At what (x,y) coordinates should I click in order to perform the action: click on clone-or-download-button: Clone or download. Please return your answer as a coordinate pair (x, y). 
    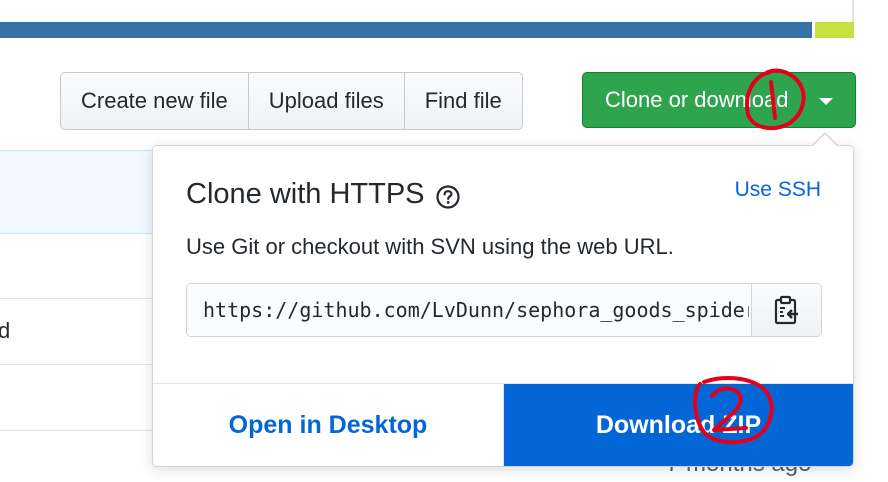
    Looking at the image, I should click on (719, 100).